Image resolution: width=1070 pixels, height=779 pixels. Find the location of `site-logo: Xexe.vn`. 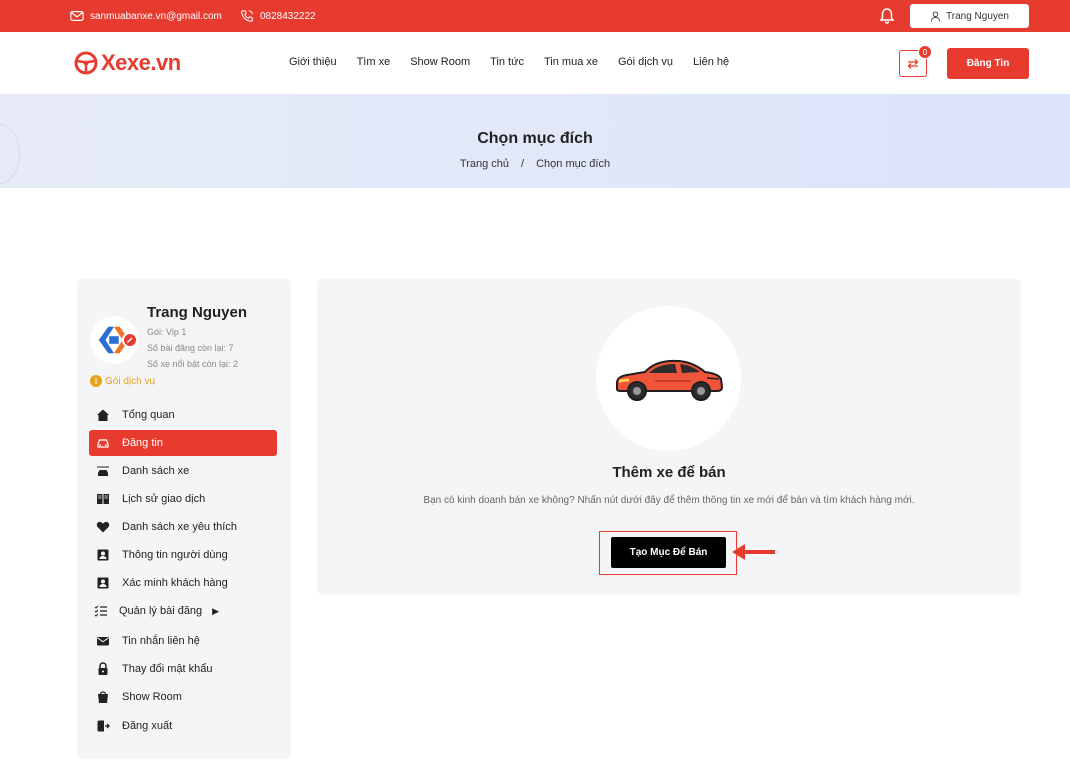

site-logo: Xexe.vn is located at coordinates (127, 63).